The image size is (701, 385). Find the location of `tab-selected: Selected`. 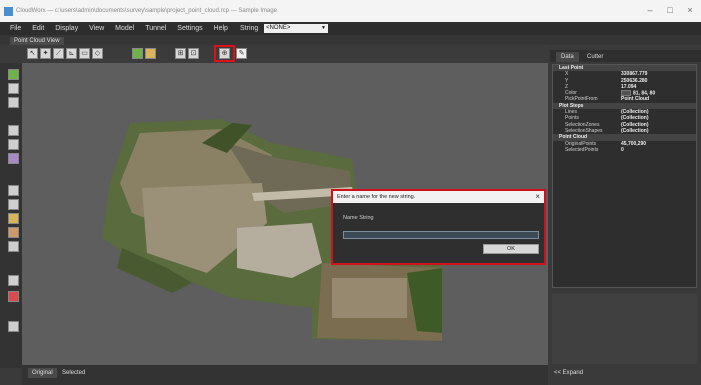

tab-selected: Selected is located at coordinates (73, 373).